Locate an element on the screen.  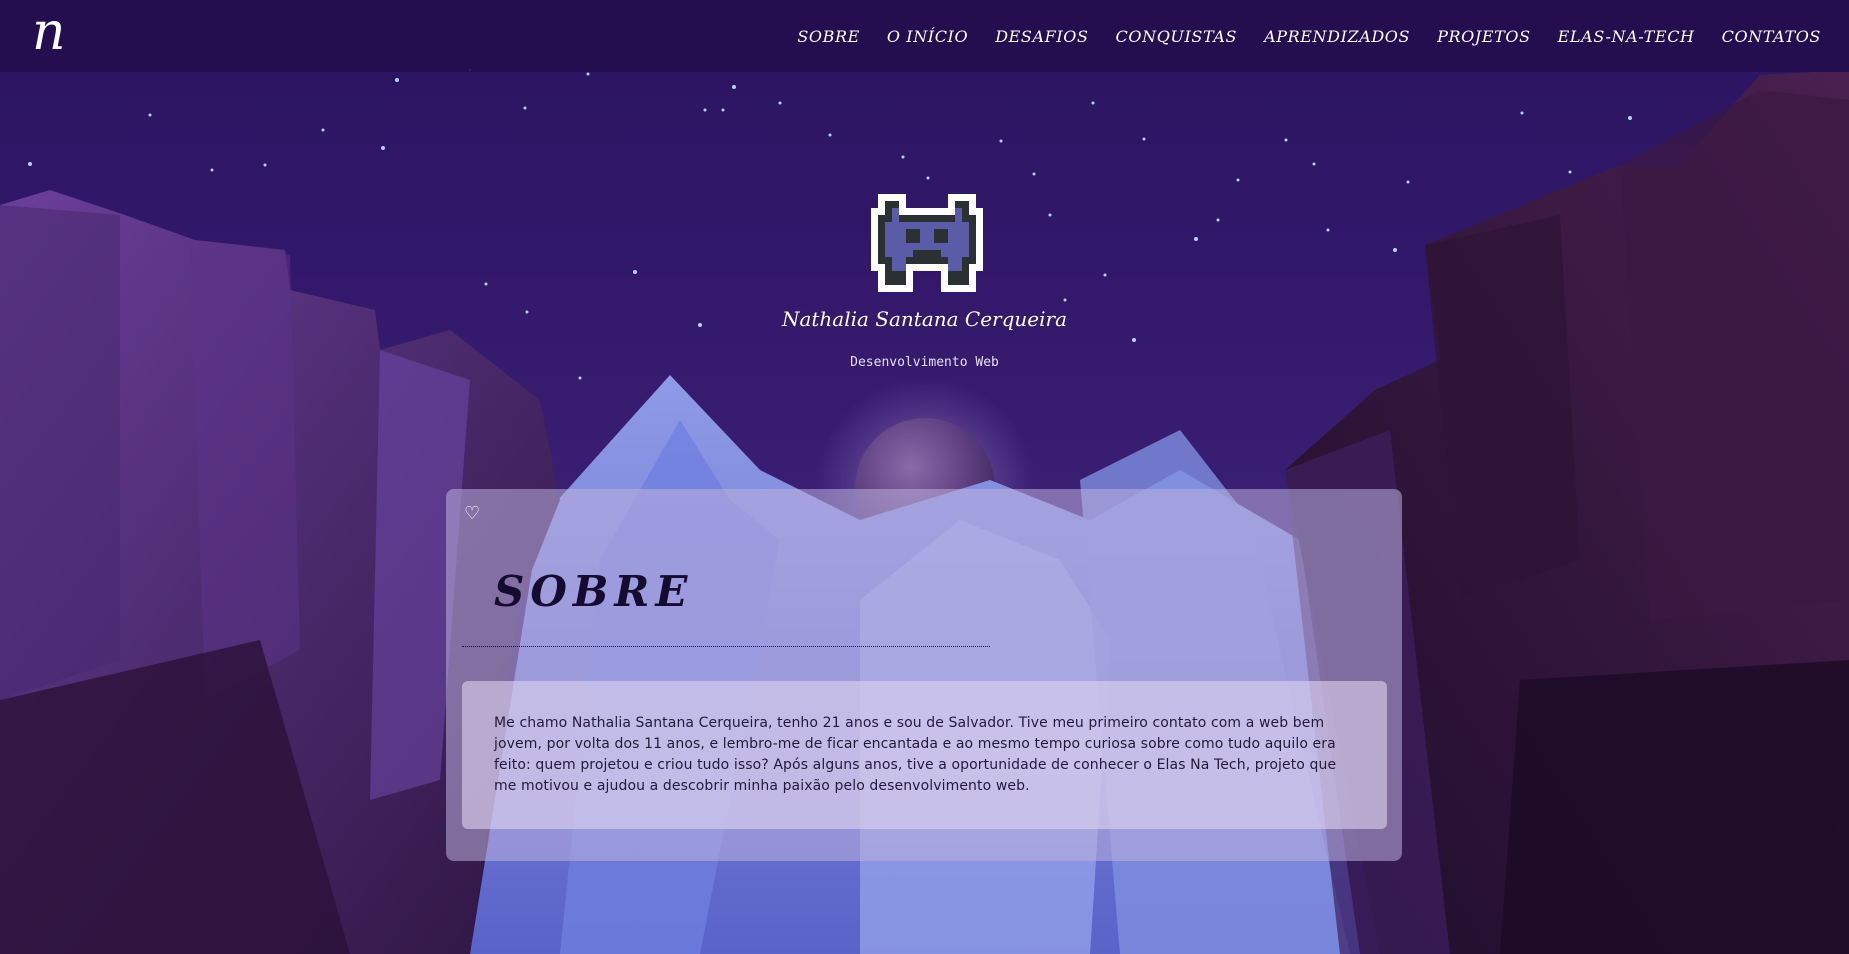
hero-name: Nathalia Santana Cerqueira is located at coordinates (924, 319).